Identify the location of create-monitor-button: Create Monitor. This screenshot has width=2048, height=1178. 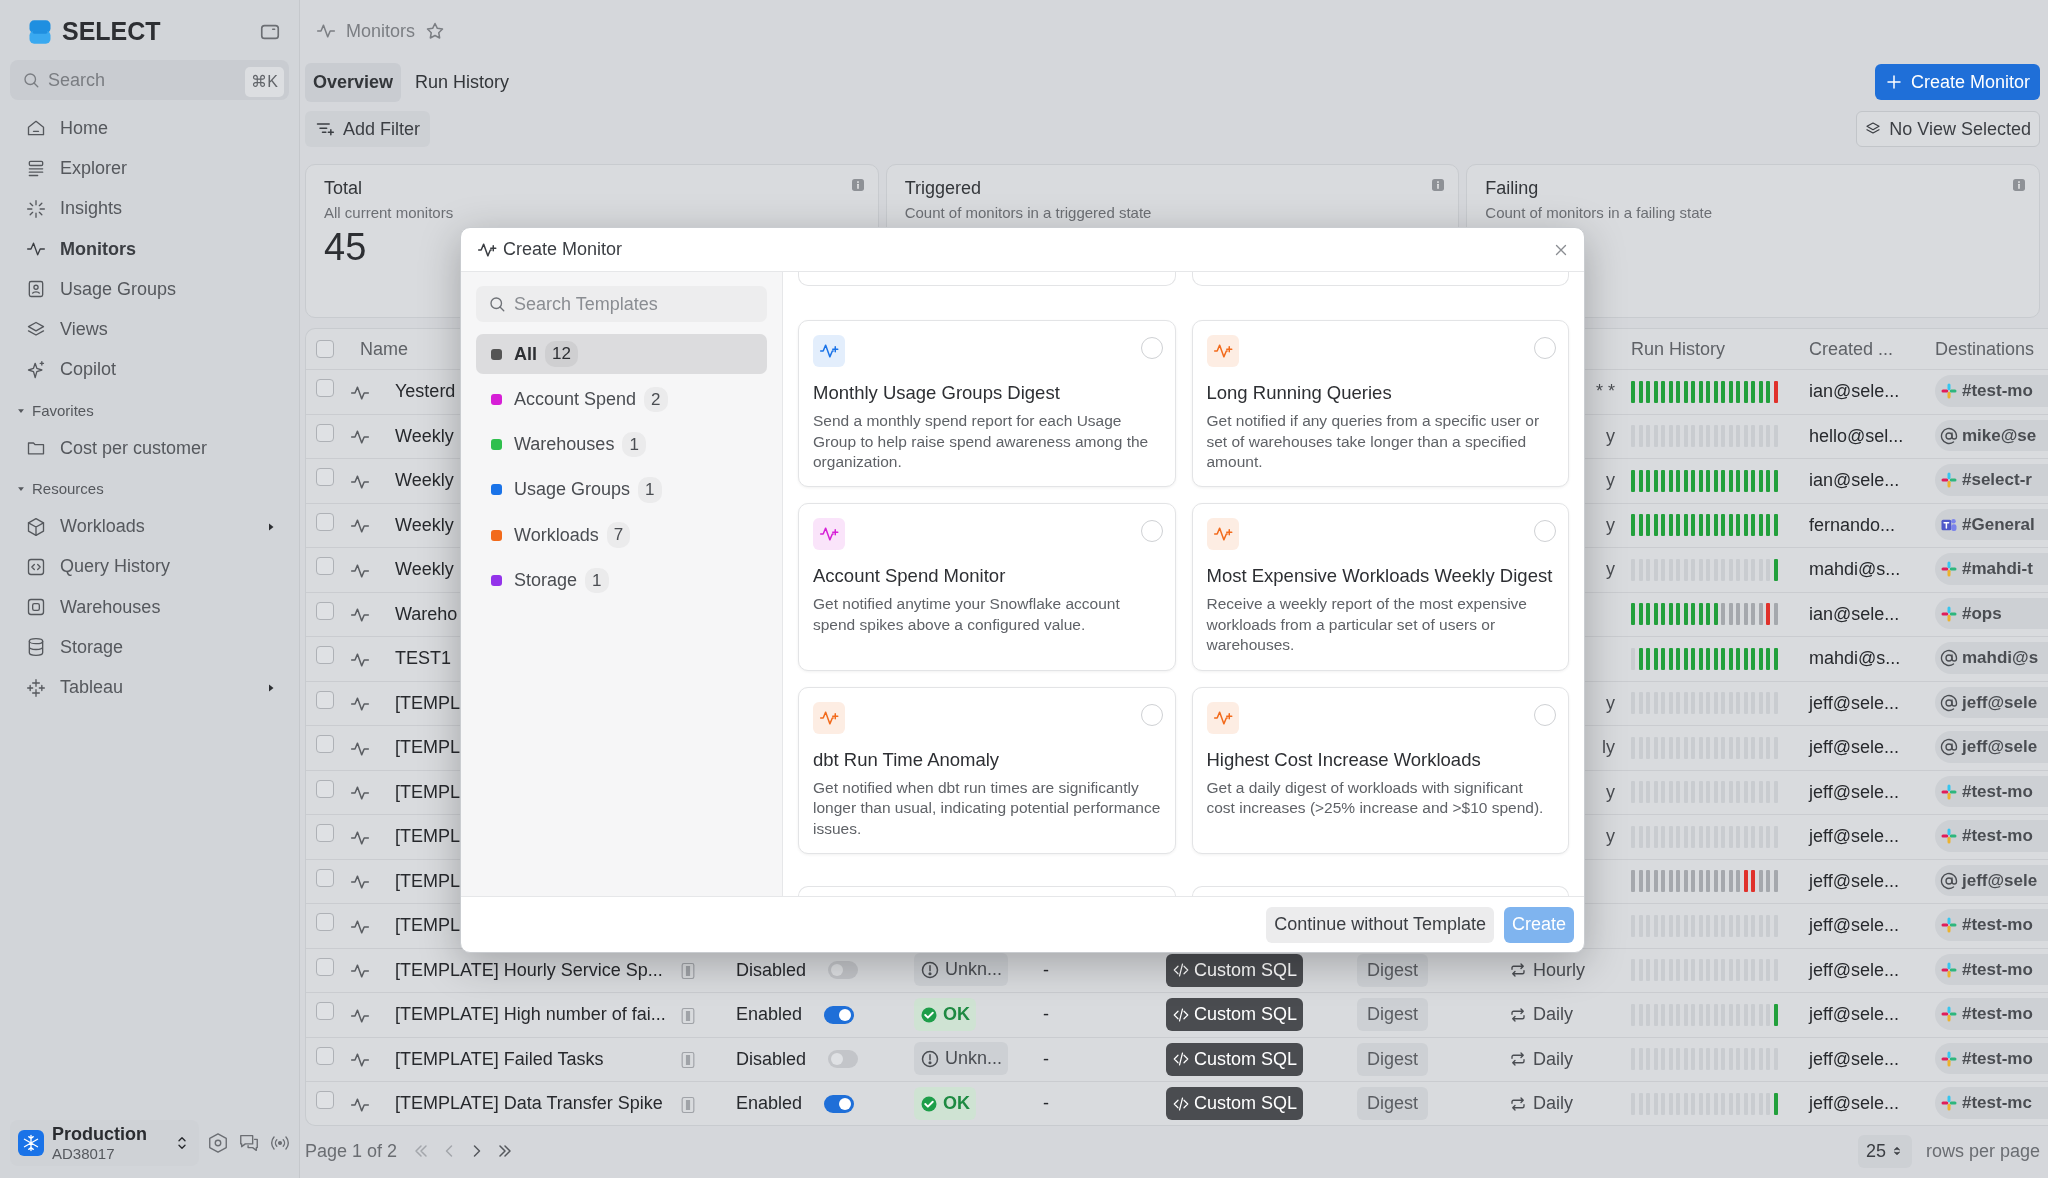
(1957, 82).